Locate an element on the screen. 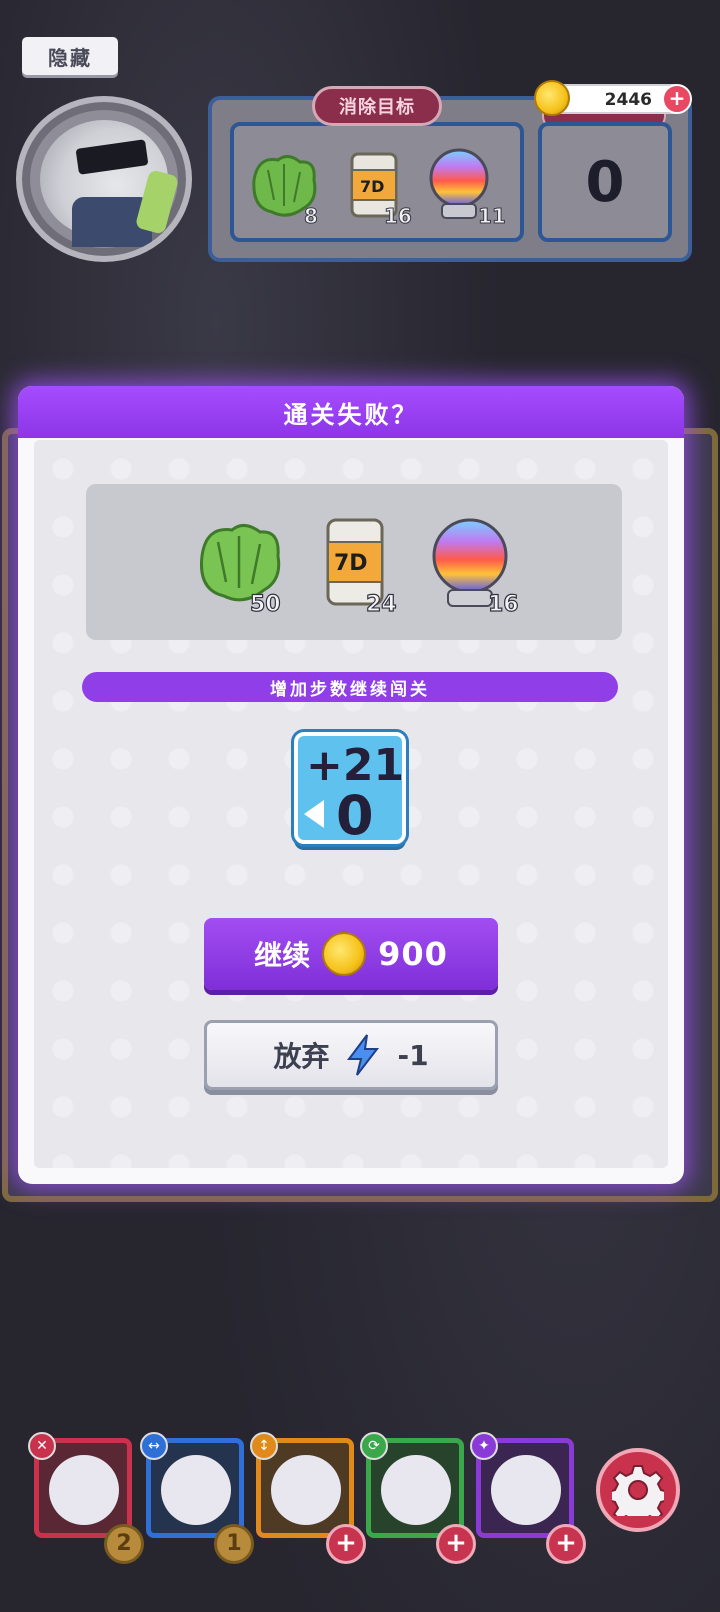  current-steps-value: 0 is located at coordinates (355, 815).